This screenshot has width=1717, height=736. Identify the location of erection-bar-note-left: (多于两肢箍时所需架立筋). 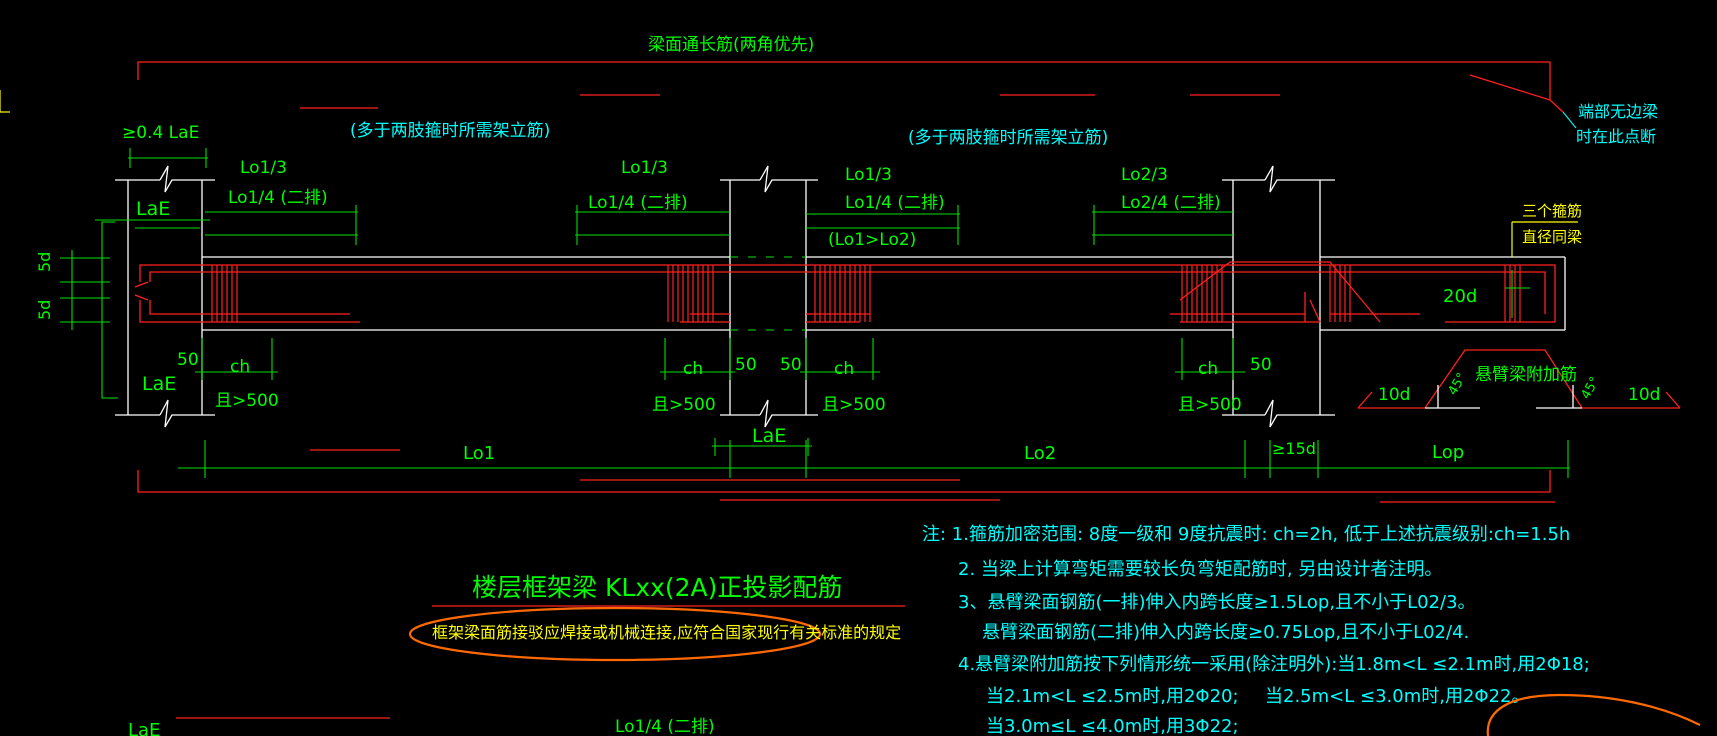
(450, 131).